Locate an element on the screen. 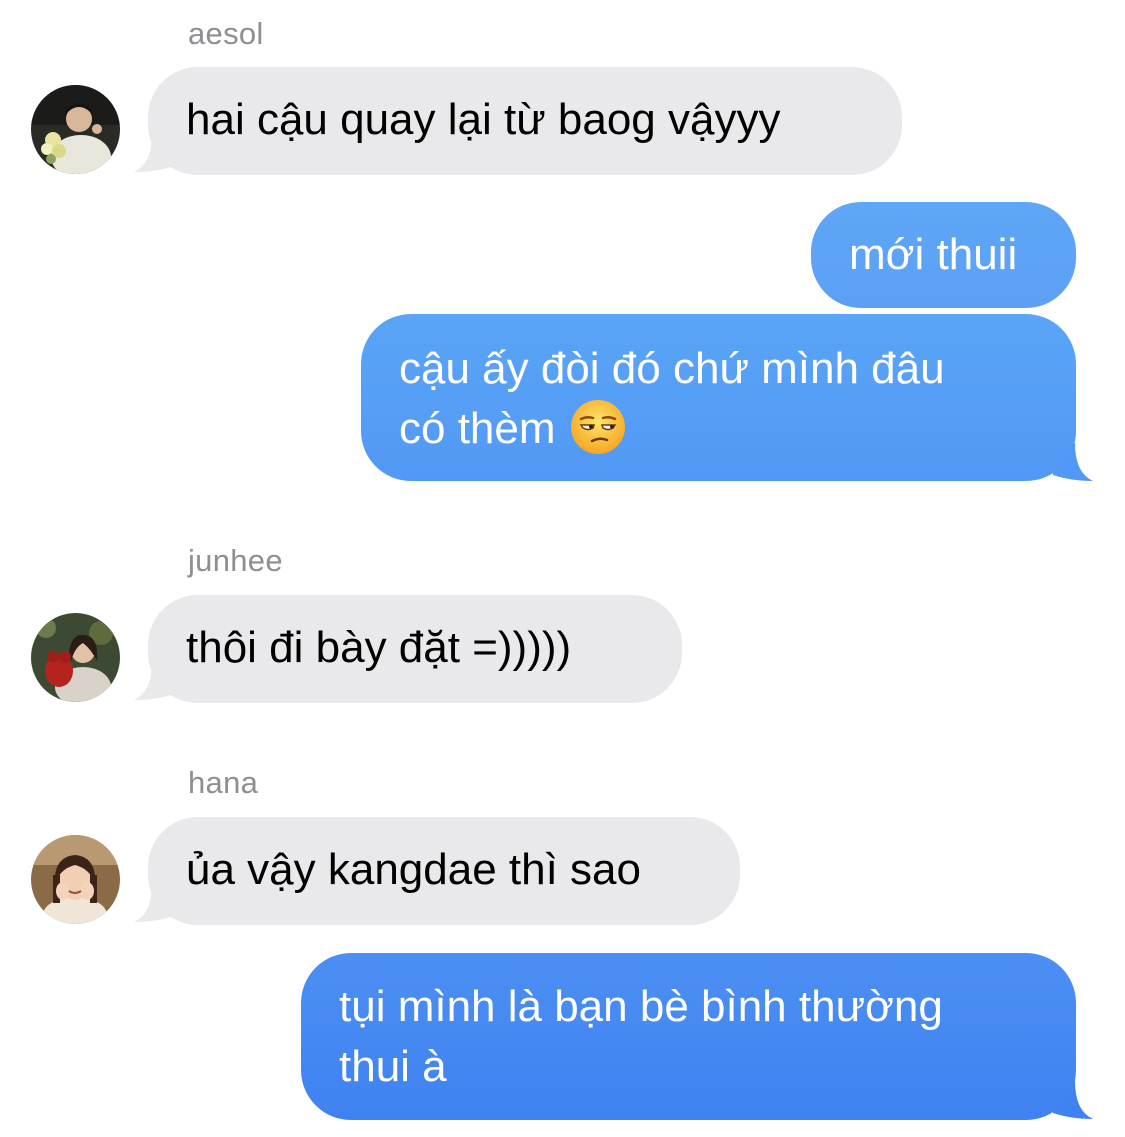 The image size is (1125, 1137). message-text: mới thuii is located at coordinates (933, 254).